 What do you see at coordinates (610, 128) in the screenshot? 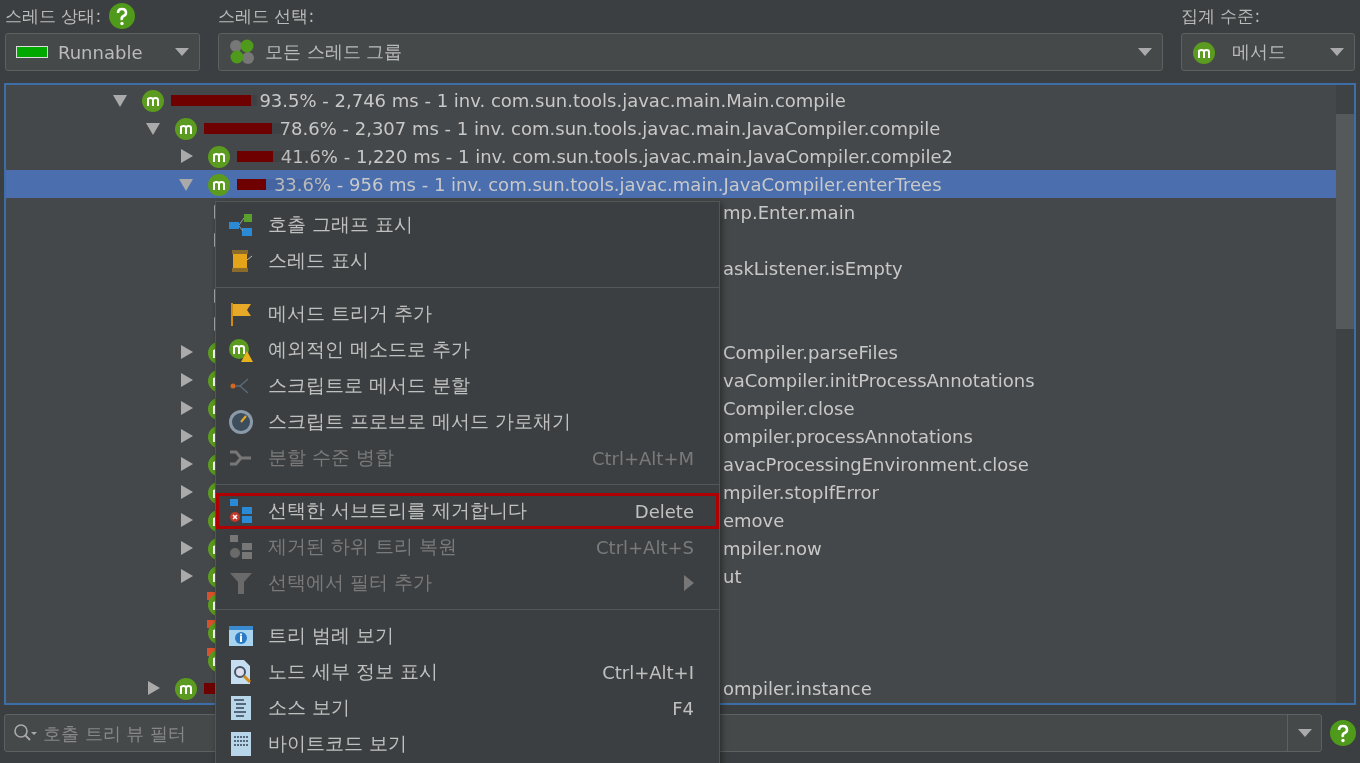
I see `tree-row-text: 78.6% - 2,307 ms - 1 inv. com.sun.tools.javac.main.JavaCompiler.compile` at bounding box center [610, 128].